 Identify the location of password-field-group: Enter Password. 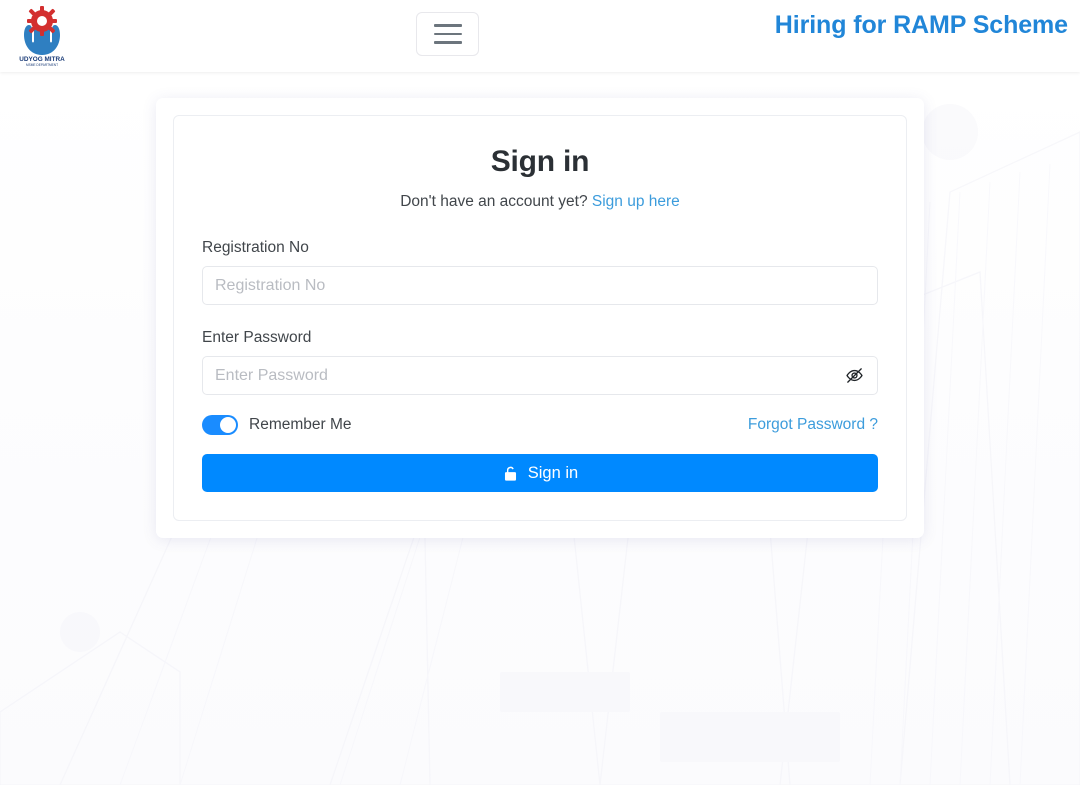
(540, 362).